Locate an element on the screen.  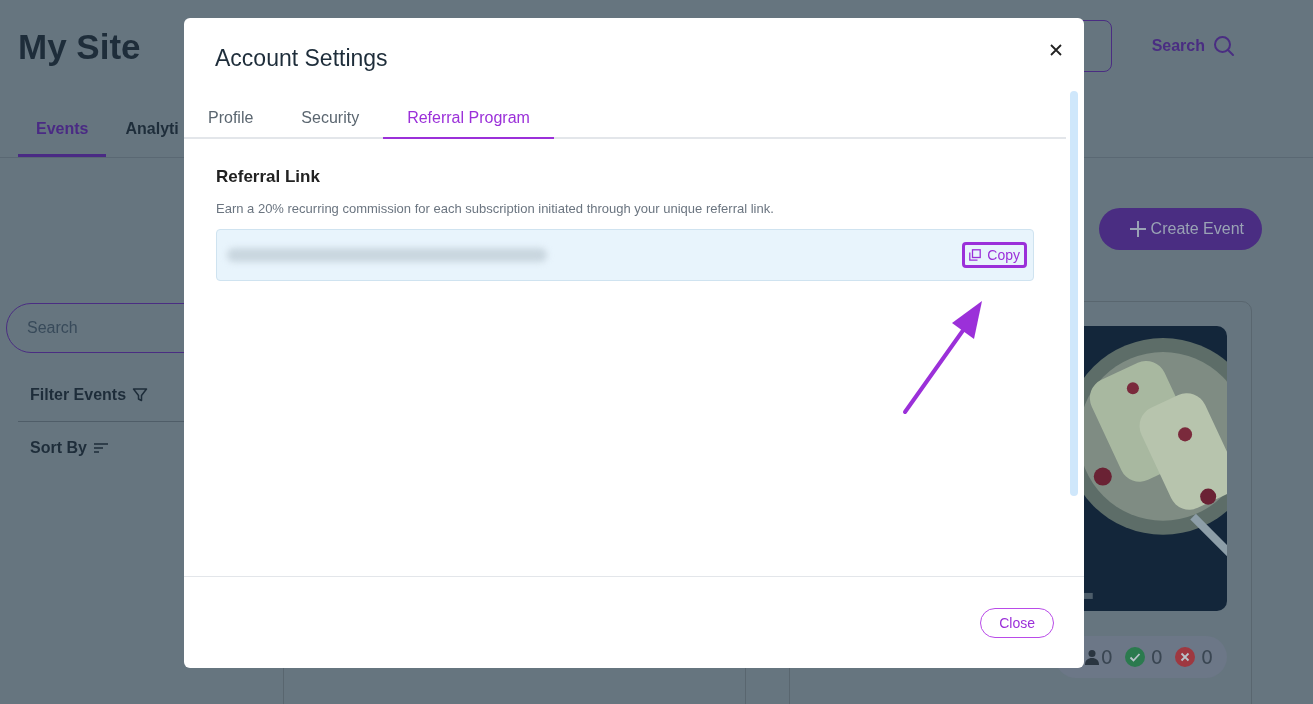
filter-icon is located at coordinates (140, 395).